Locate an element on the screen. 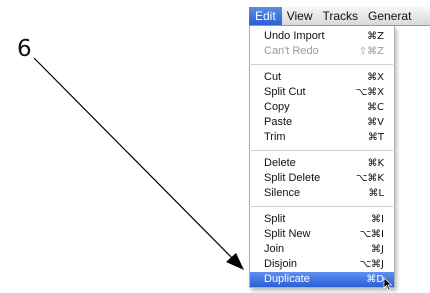 Image resolution: width=430 pixels, height=293 pixels. menu-item-split-cut: Split Cut ⌥⌘X is located at coordinates (322, 92).